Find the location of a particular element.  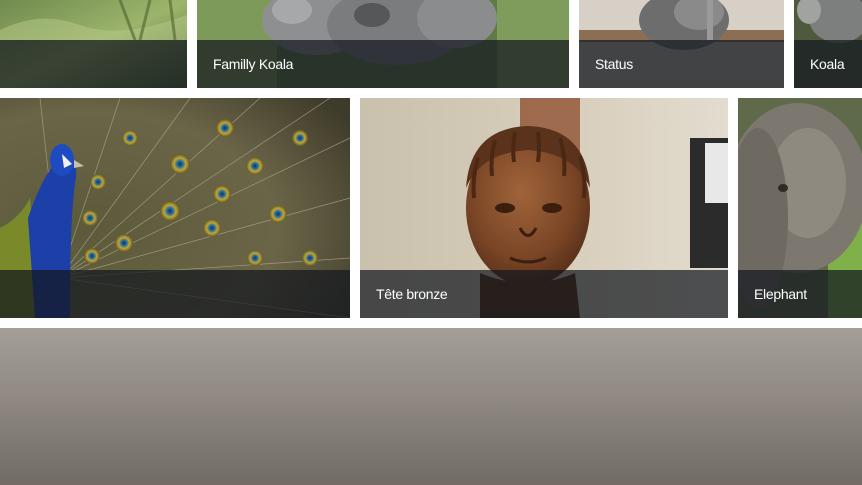

gallery-tile-grass is located at coordinates (93, 44).